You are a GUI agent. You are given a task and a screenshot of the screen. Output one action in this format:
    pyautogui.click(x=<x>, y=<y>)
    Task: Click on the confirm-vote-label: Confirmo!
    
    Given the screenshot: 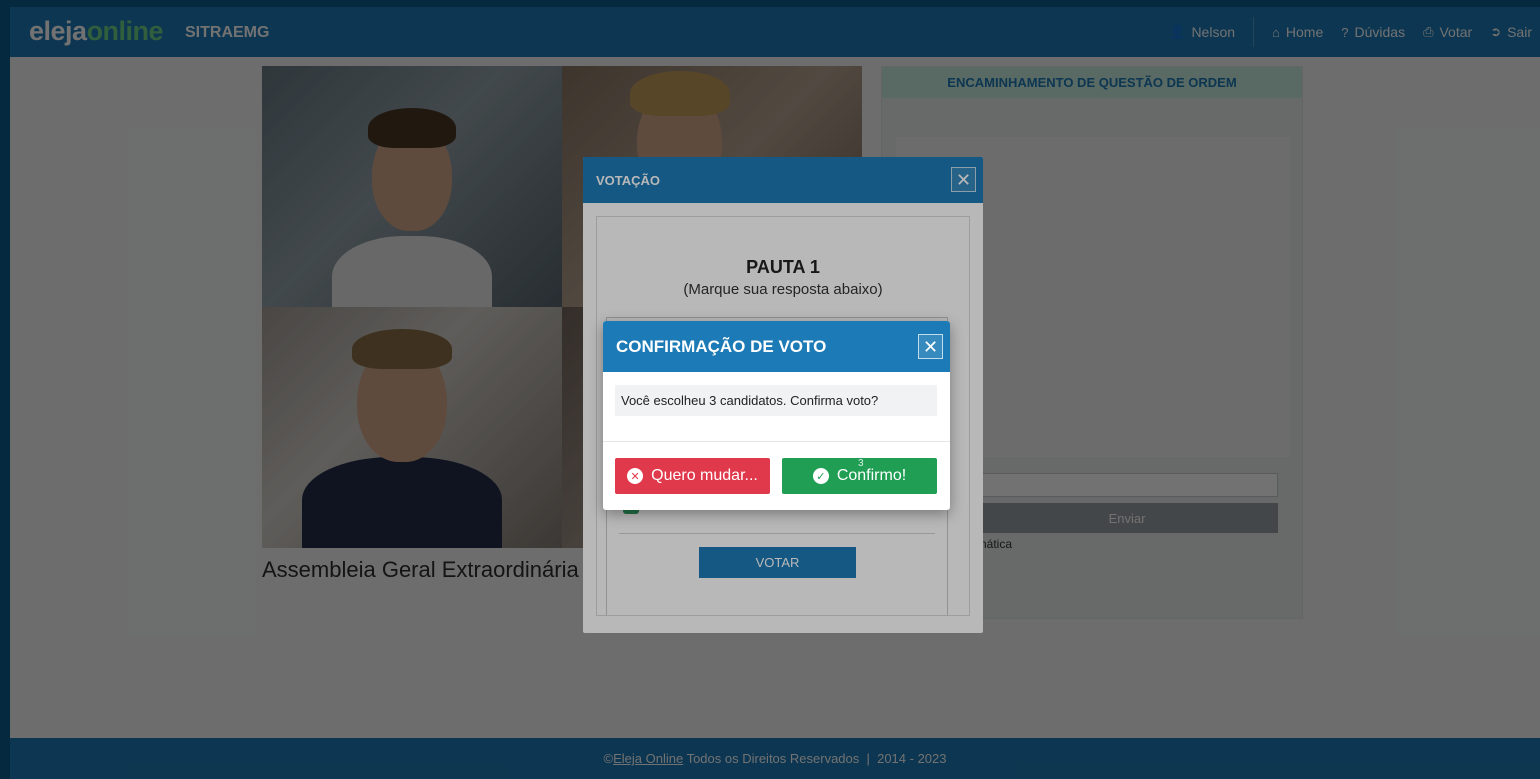 What is the action you would take?
    pyautogui.click(x=871, y=475)
    